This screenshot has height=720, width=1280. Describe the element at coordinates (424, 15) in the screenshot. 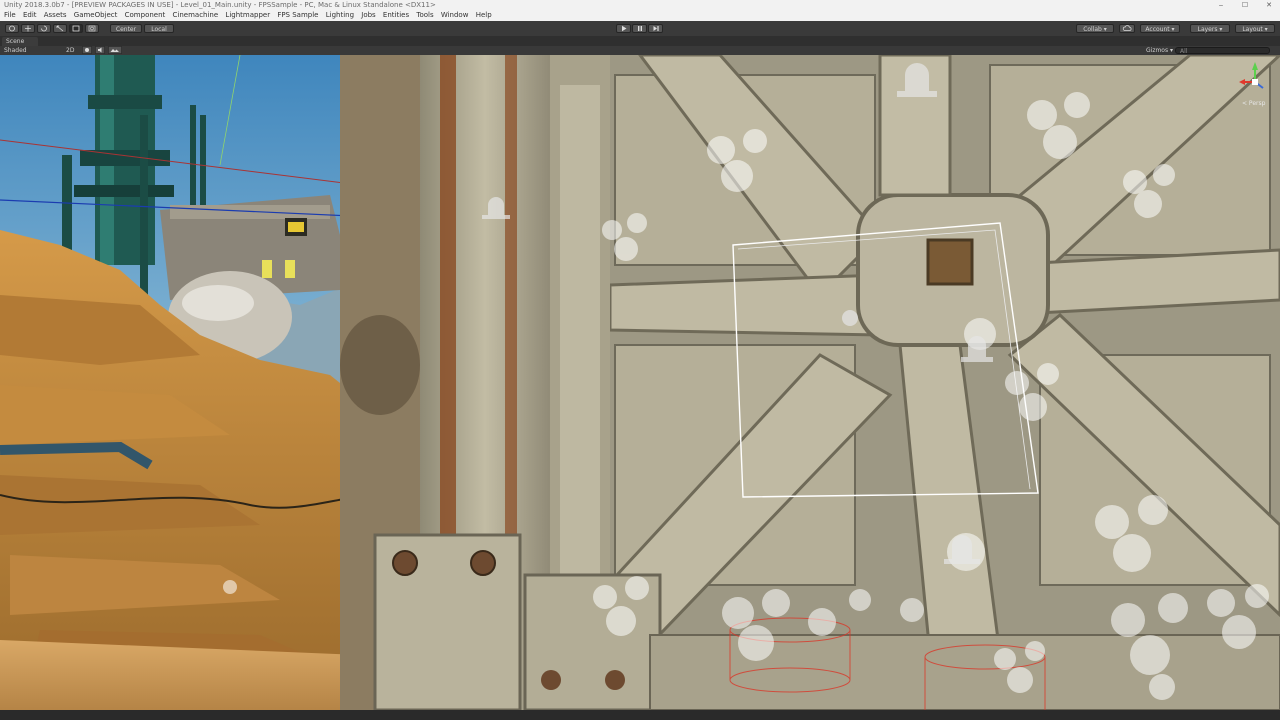

I see `menu-tools: Tools` at that location.